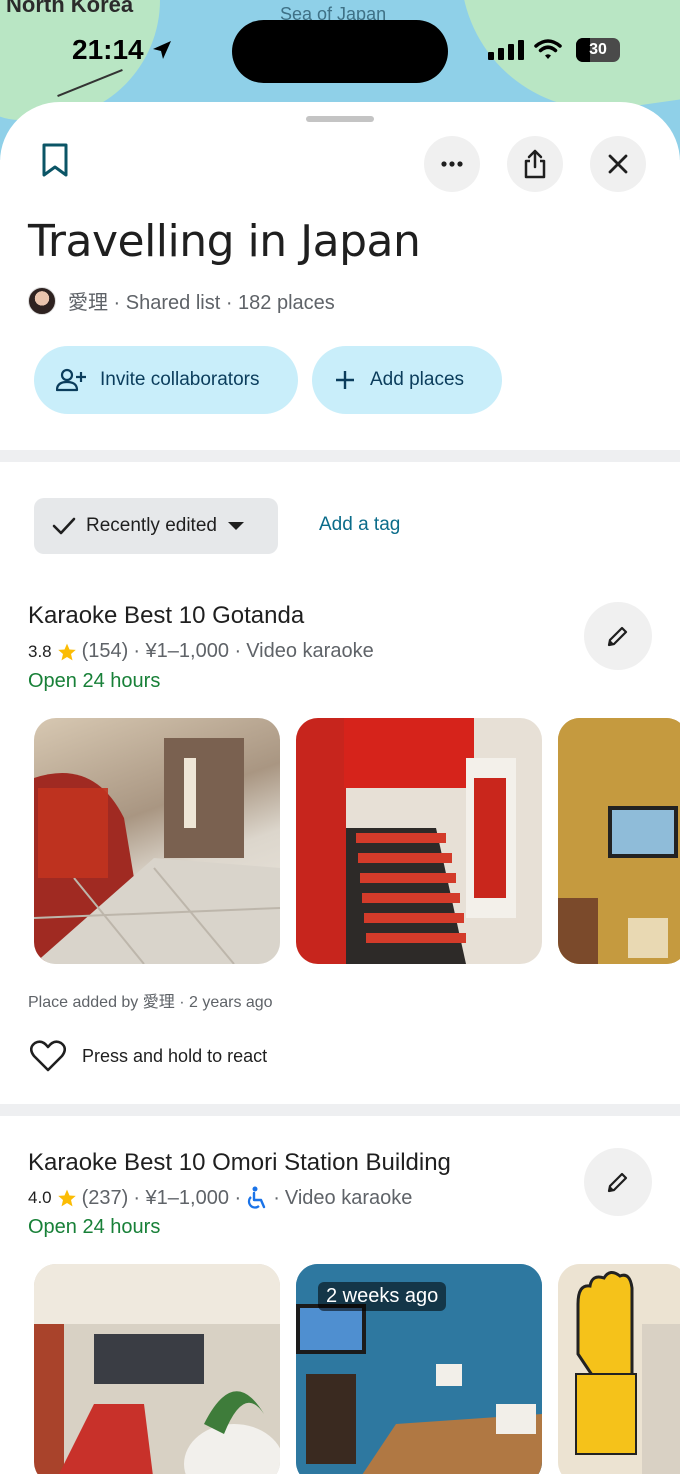  I want to click on place-rating: 4.0, so click(40, 1197).